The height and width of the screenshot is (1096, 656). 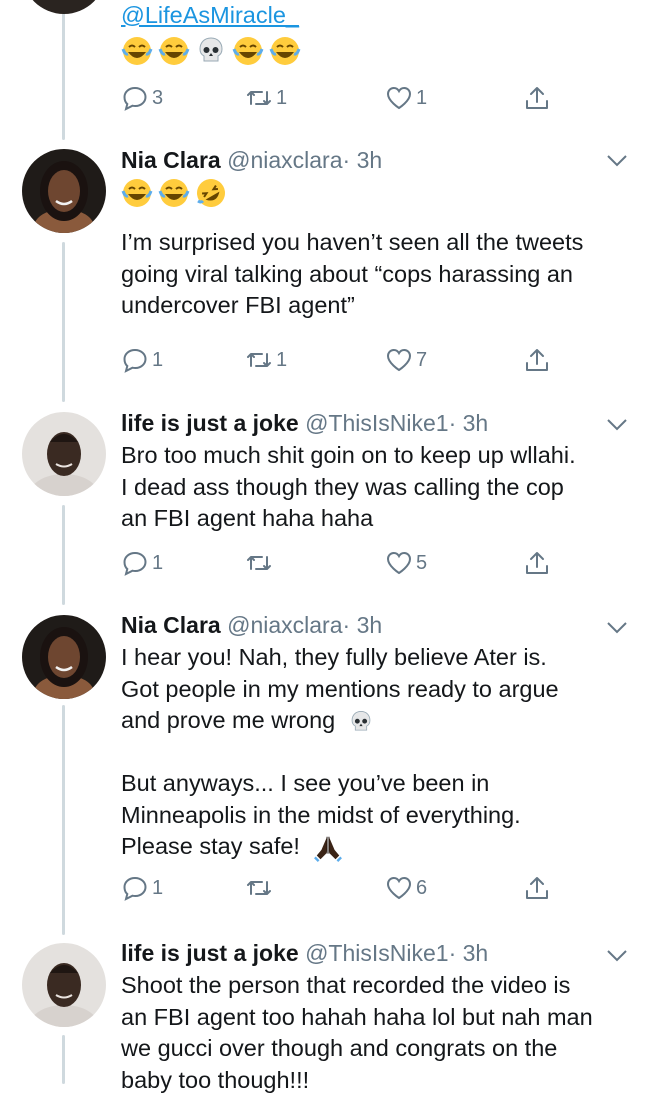 I want to click on like-button: 7, so click(x=406, y=360).